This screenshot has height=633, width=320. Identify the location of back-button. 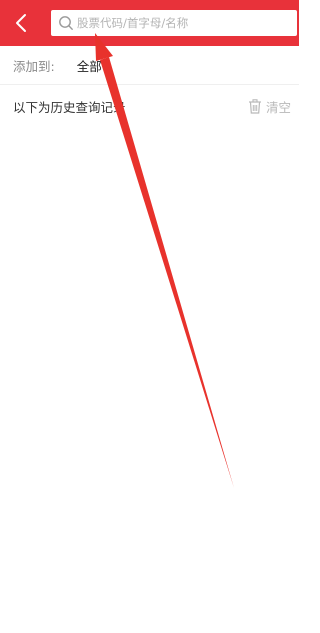
(21, 23).